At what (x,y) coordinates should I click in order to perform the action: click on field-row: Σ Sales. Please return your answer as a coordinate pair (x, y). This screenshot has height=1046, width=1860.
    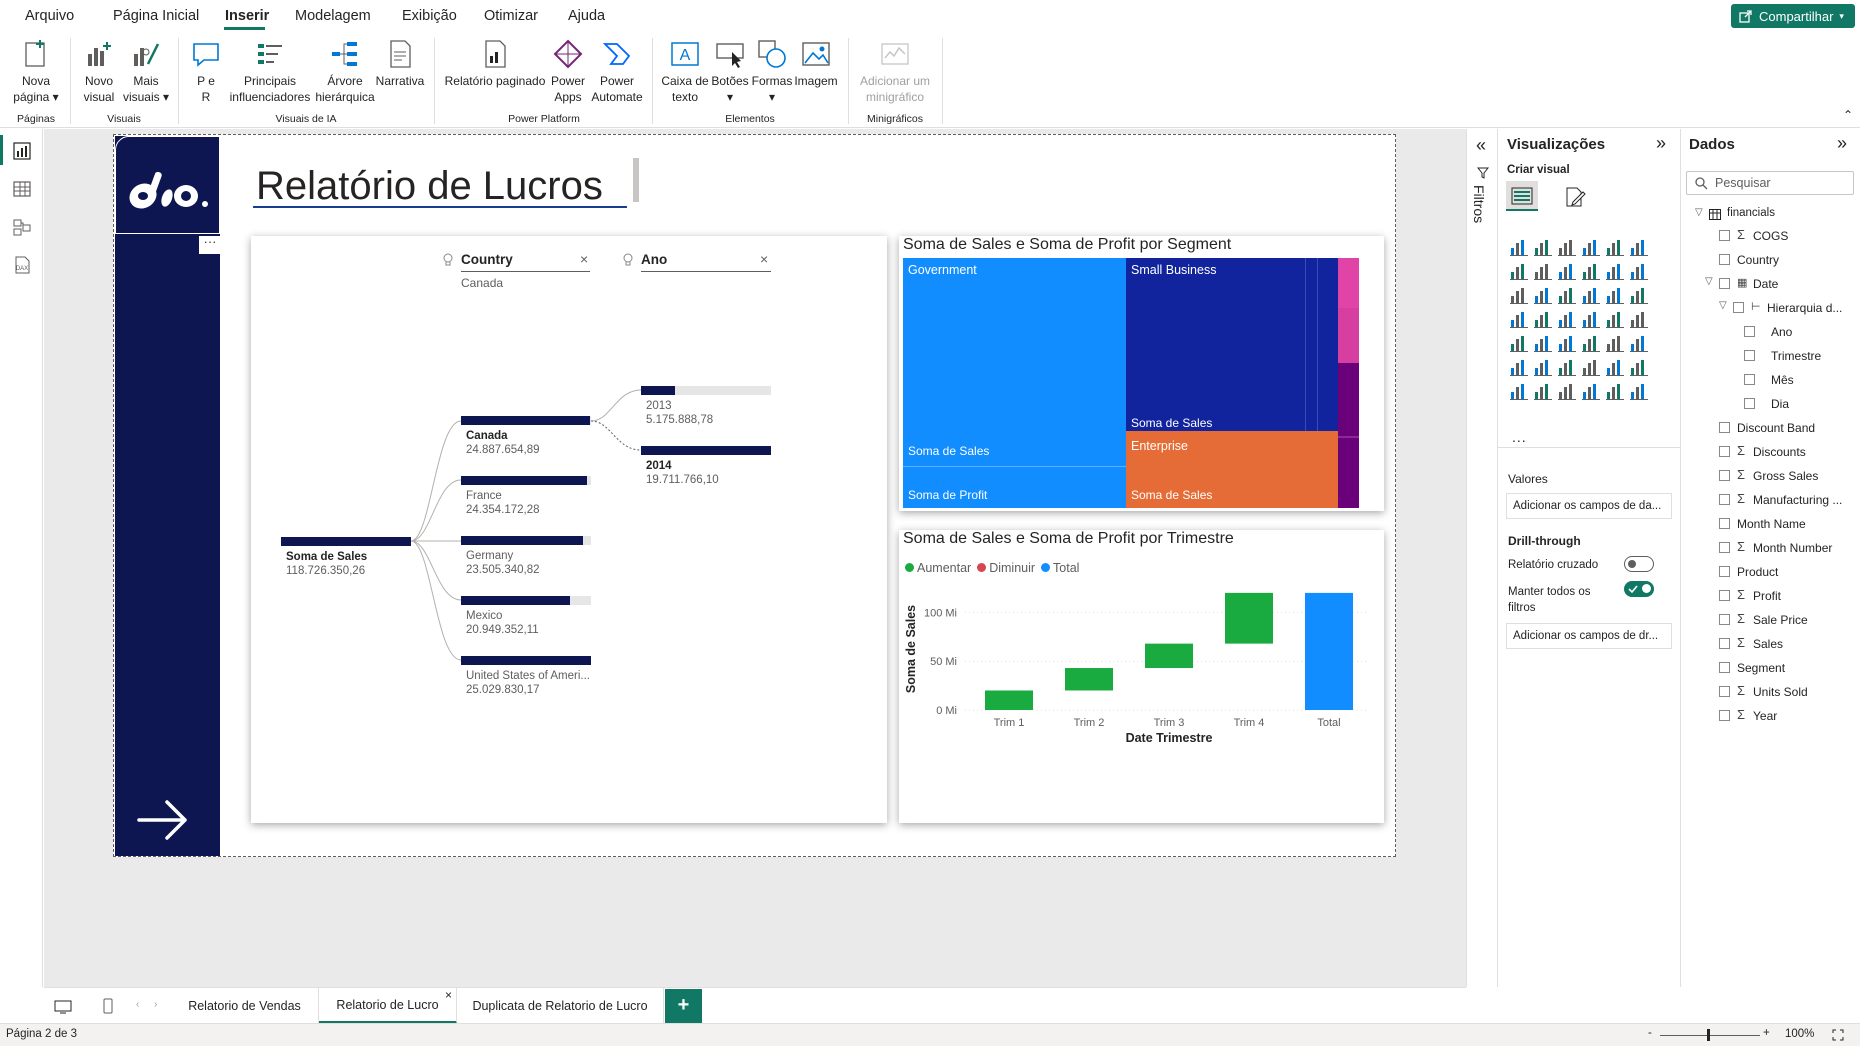
    Looking at the image, I should click on (1770, 645).